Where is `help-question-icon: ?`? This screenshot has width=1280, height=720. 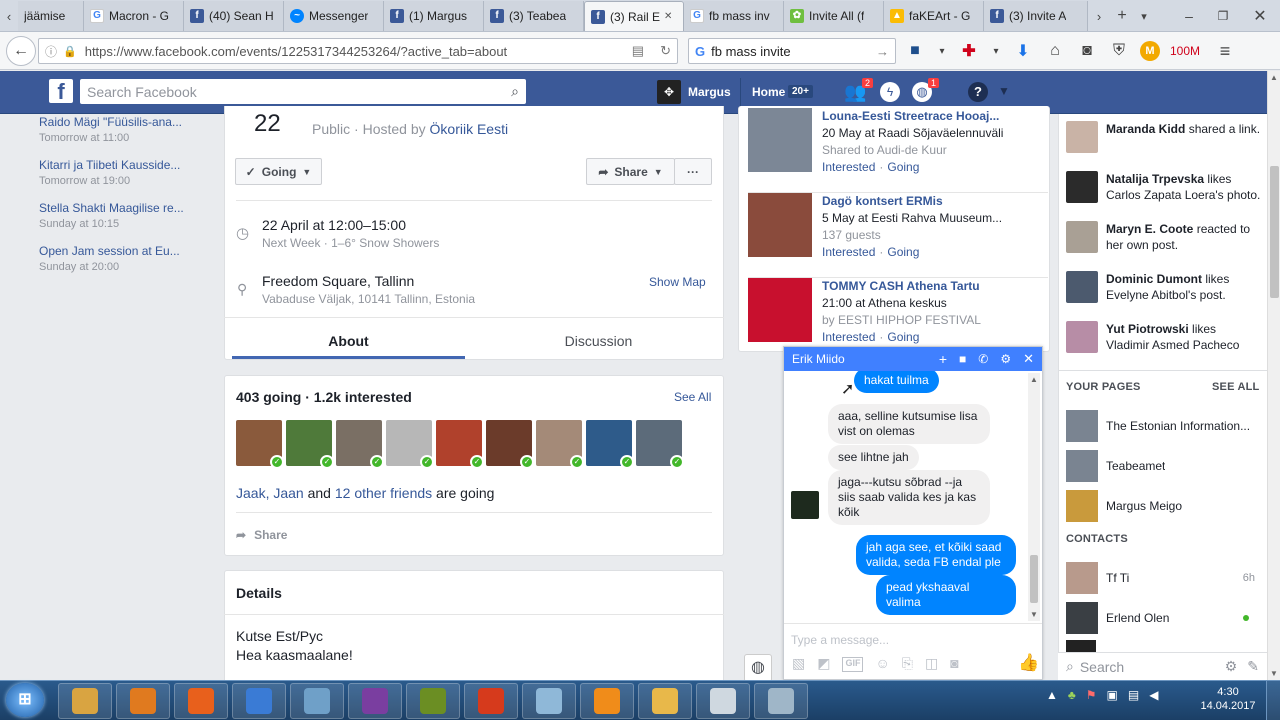
help-question-icon: ? is located at coordinates (978, 92).